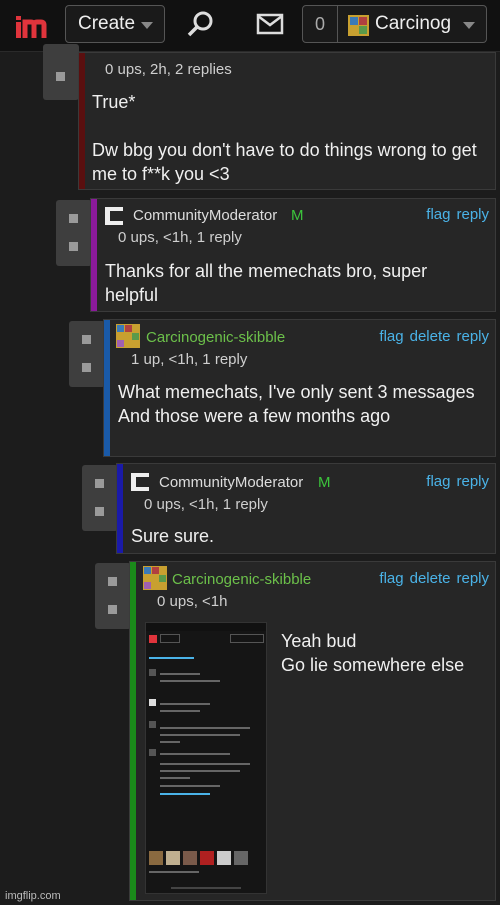  What do you see at coordinates (201, 24) in the screenshot?
I see `search-icon` at bounding box center [201, 24].